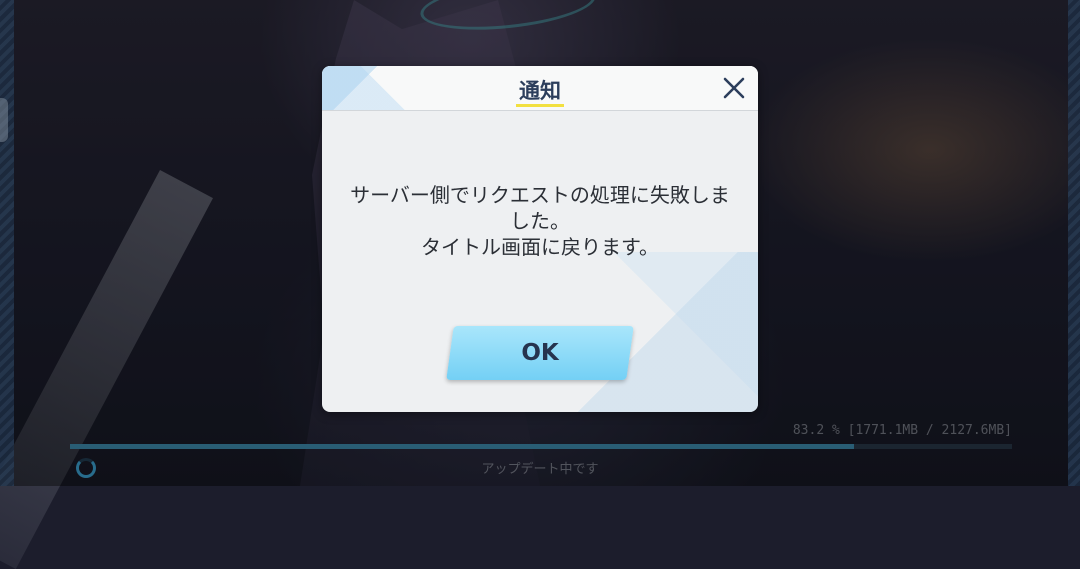 Image resolution: width=1080 pixels, height=569 pixels. What do you see at coordinates (540, 91) in the screenshot?
I see `dialog-title: 通知` at bounding box center [540, 91].